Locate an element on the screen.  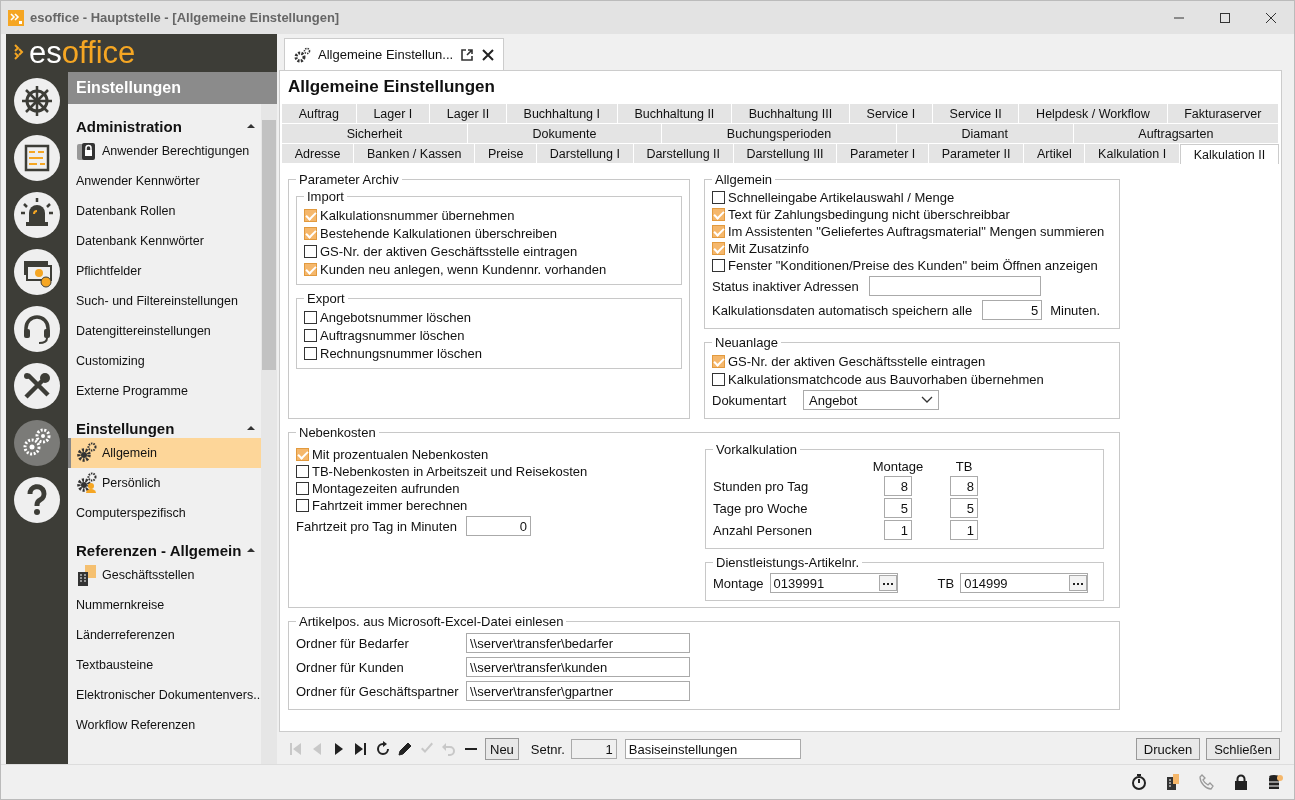
nav-item: Workflow Referenzen is located at coordinates (164, 725).